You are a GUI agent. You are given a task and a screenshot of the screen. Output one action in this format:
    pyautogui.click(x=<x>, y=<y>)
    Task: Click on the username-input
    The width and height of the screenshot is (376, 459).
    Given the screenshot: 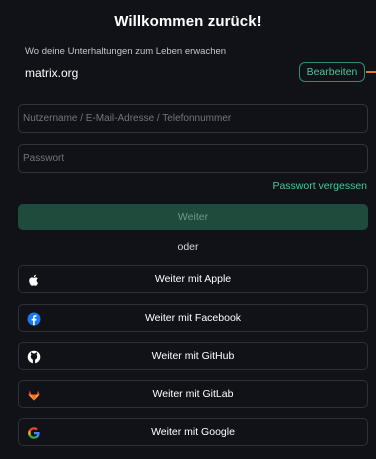 What is the action you would take?
    pyautogui.click(x=193, y=118)
    